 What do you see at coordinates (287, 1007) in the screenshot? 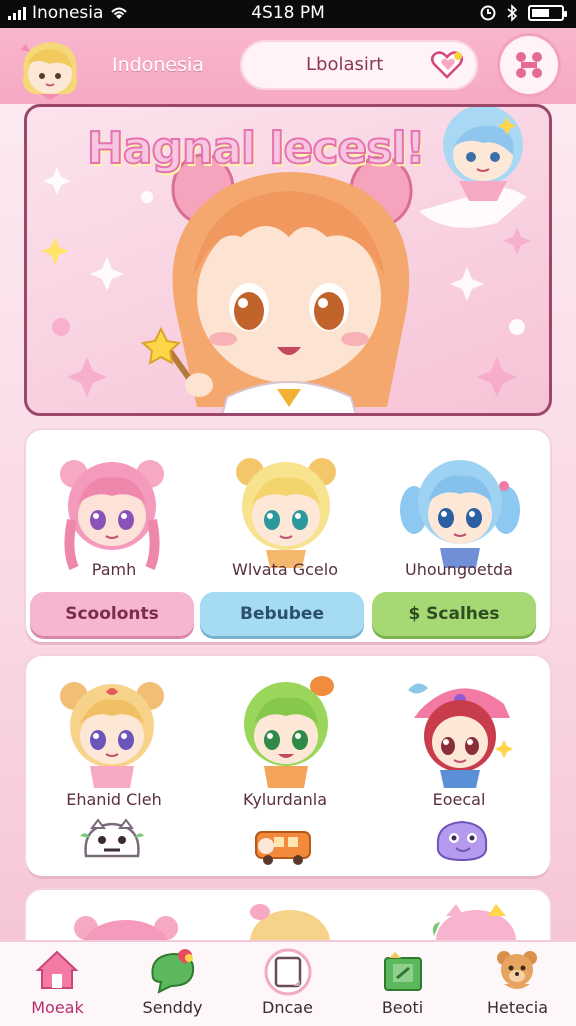
I see `nav-label: Dncae` at bounding box center [287, 1007].